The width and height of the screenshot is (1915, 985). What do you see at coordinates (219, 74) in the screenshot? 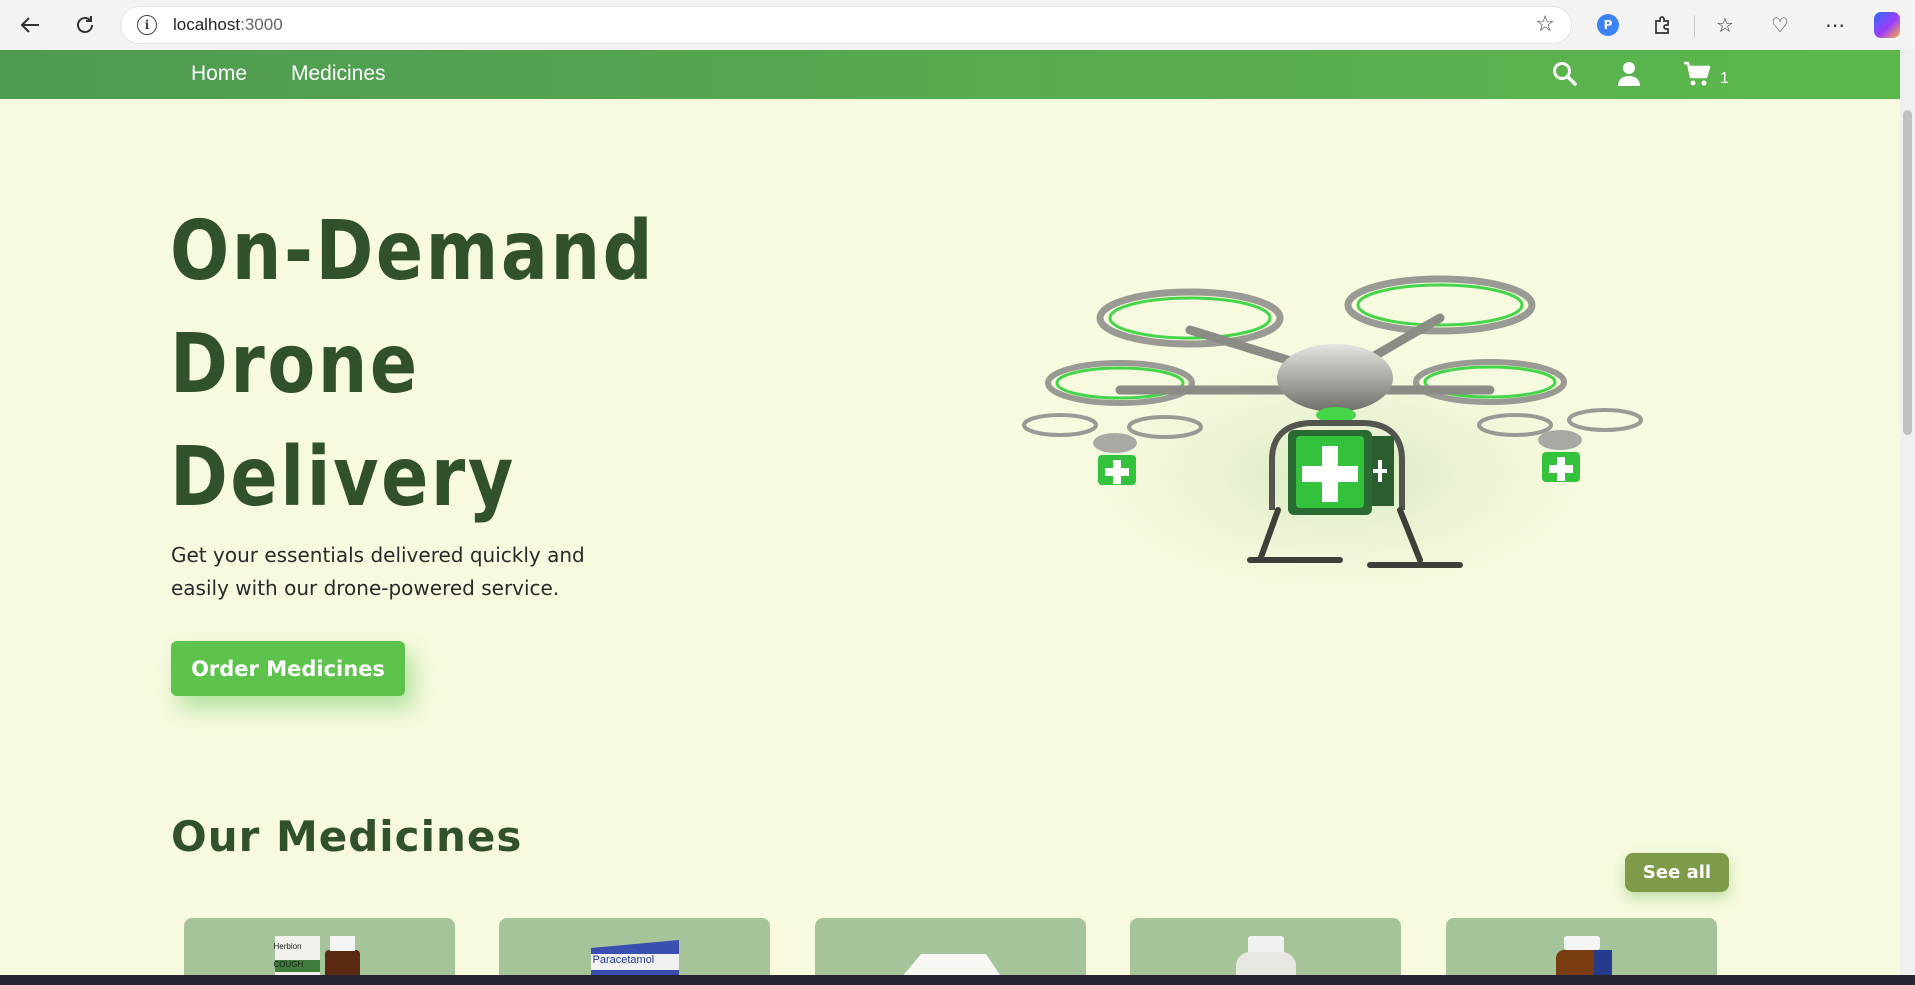
I see `nav-link-home: Home` at bounding box center [219, 74].